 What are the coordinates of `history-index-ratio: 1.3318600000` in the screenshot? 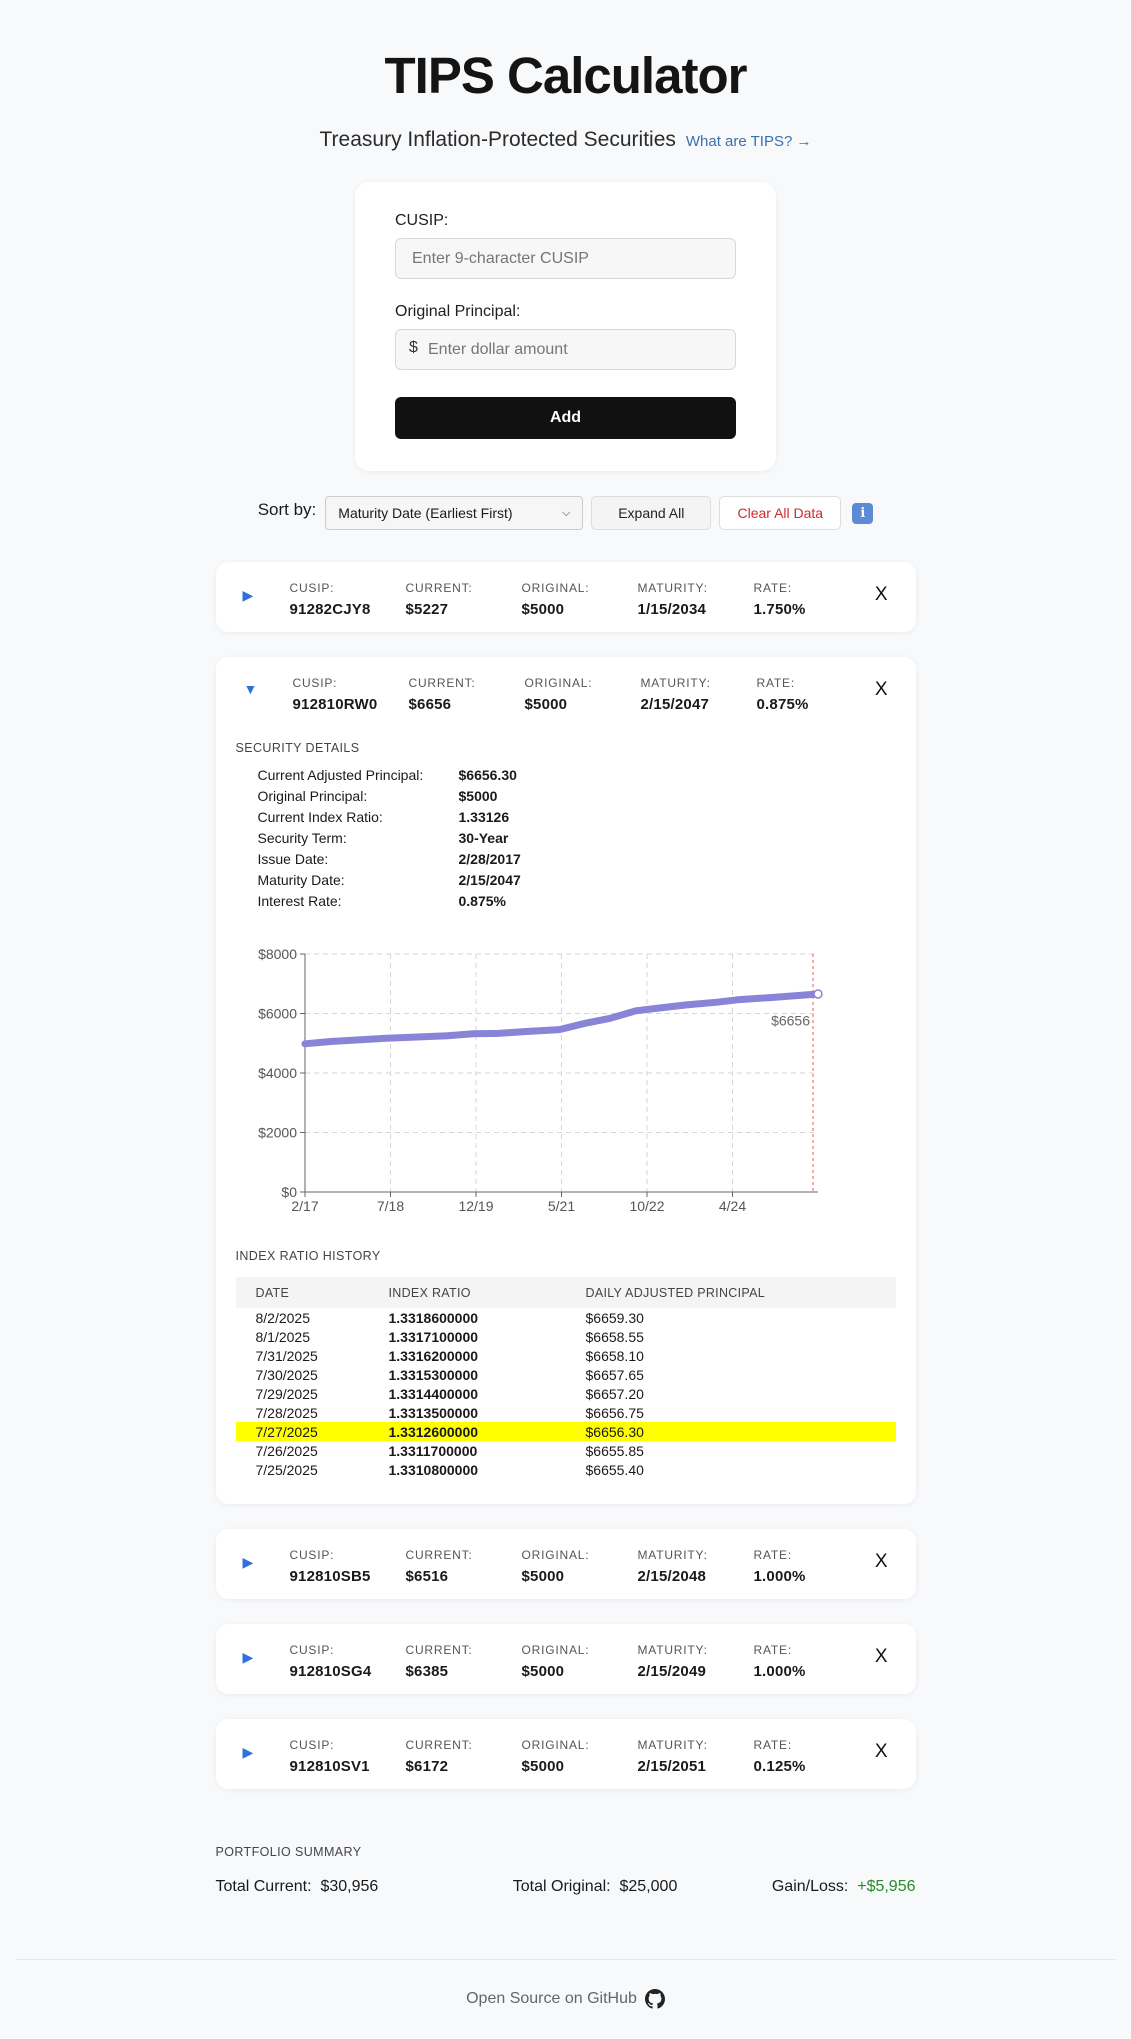 It's located at (433, 1317).